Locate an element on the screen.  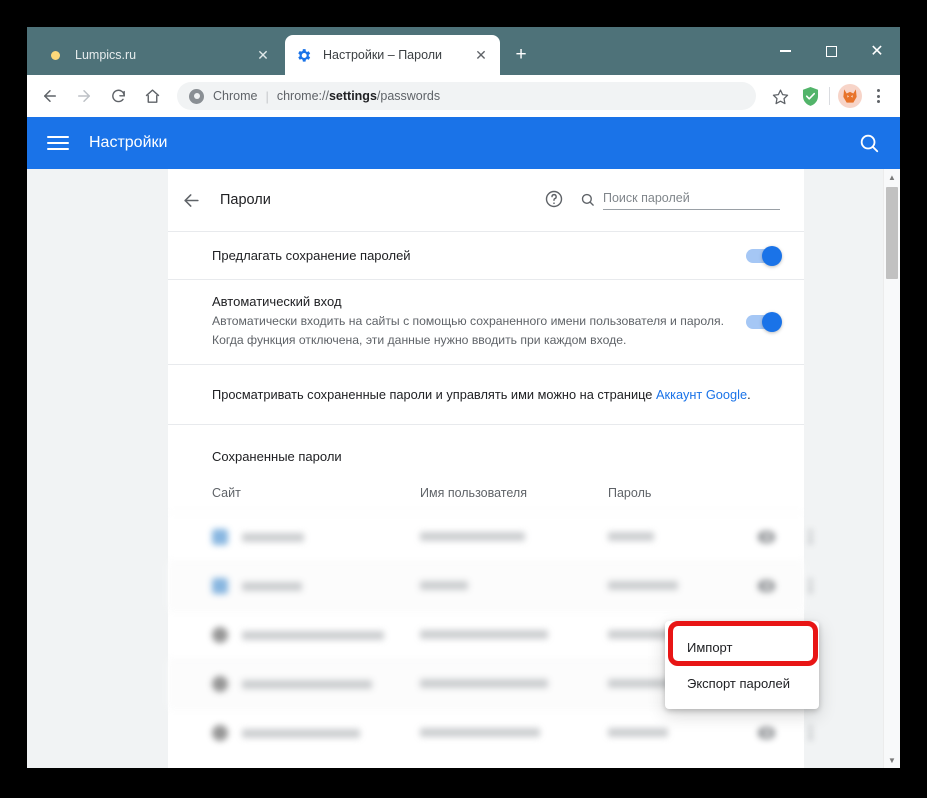
column-header-password: Пароль is located at coordinates (630, 493).